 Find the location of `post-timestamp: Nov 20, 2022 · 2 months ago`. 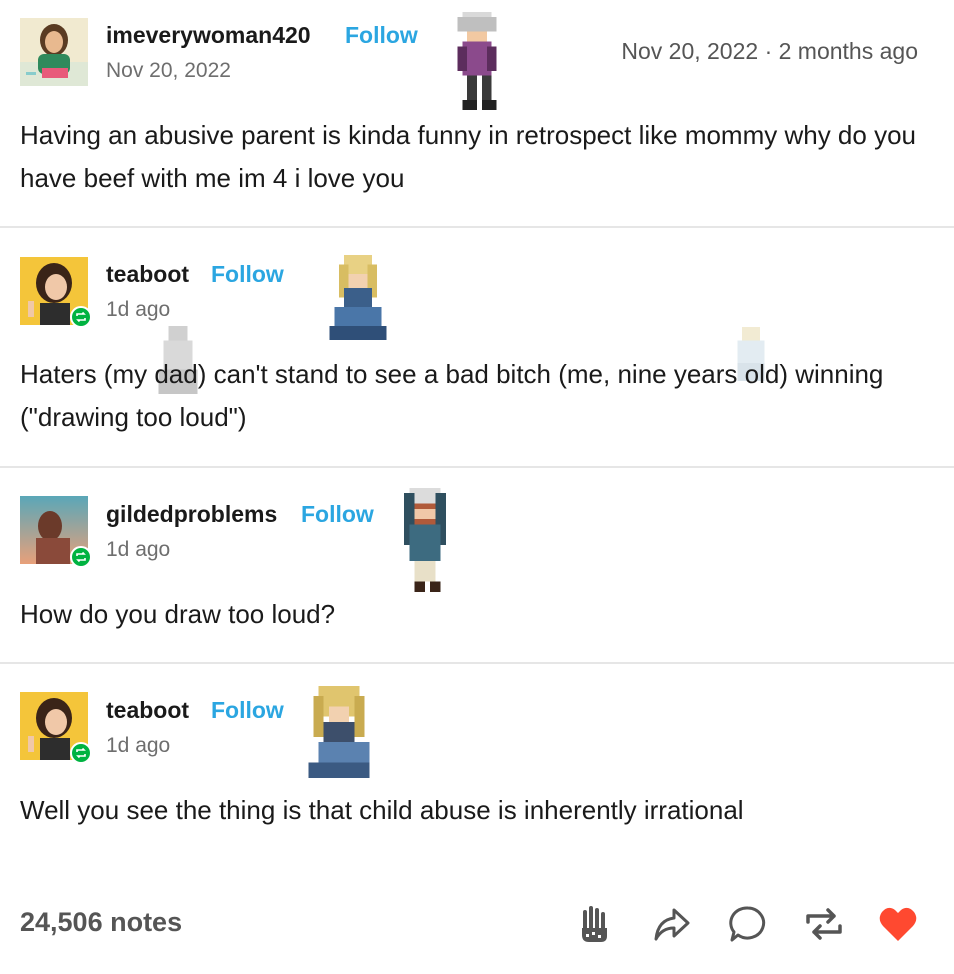

post-timestamp: Nov 20, 2022 · 2 months ago is located at coordinates (769, 51).